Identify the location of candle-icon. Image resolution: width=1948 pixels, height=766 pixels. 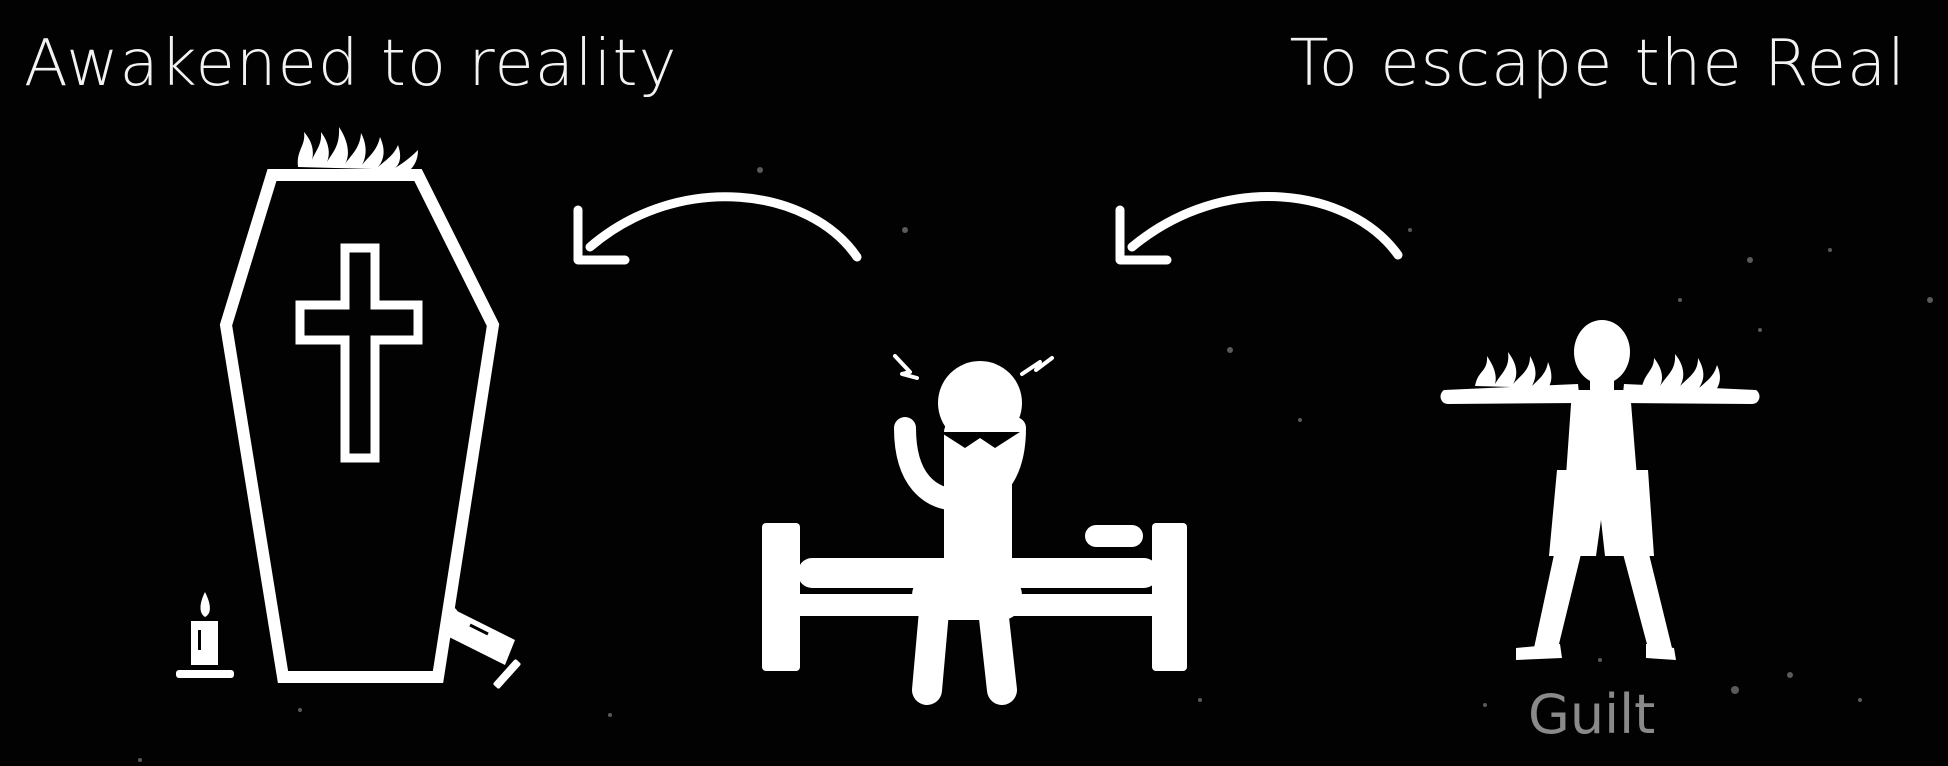
(205, 635).